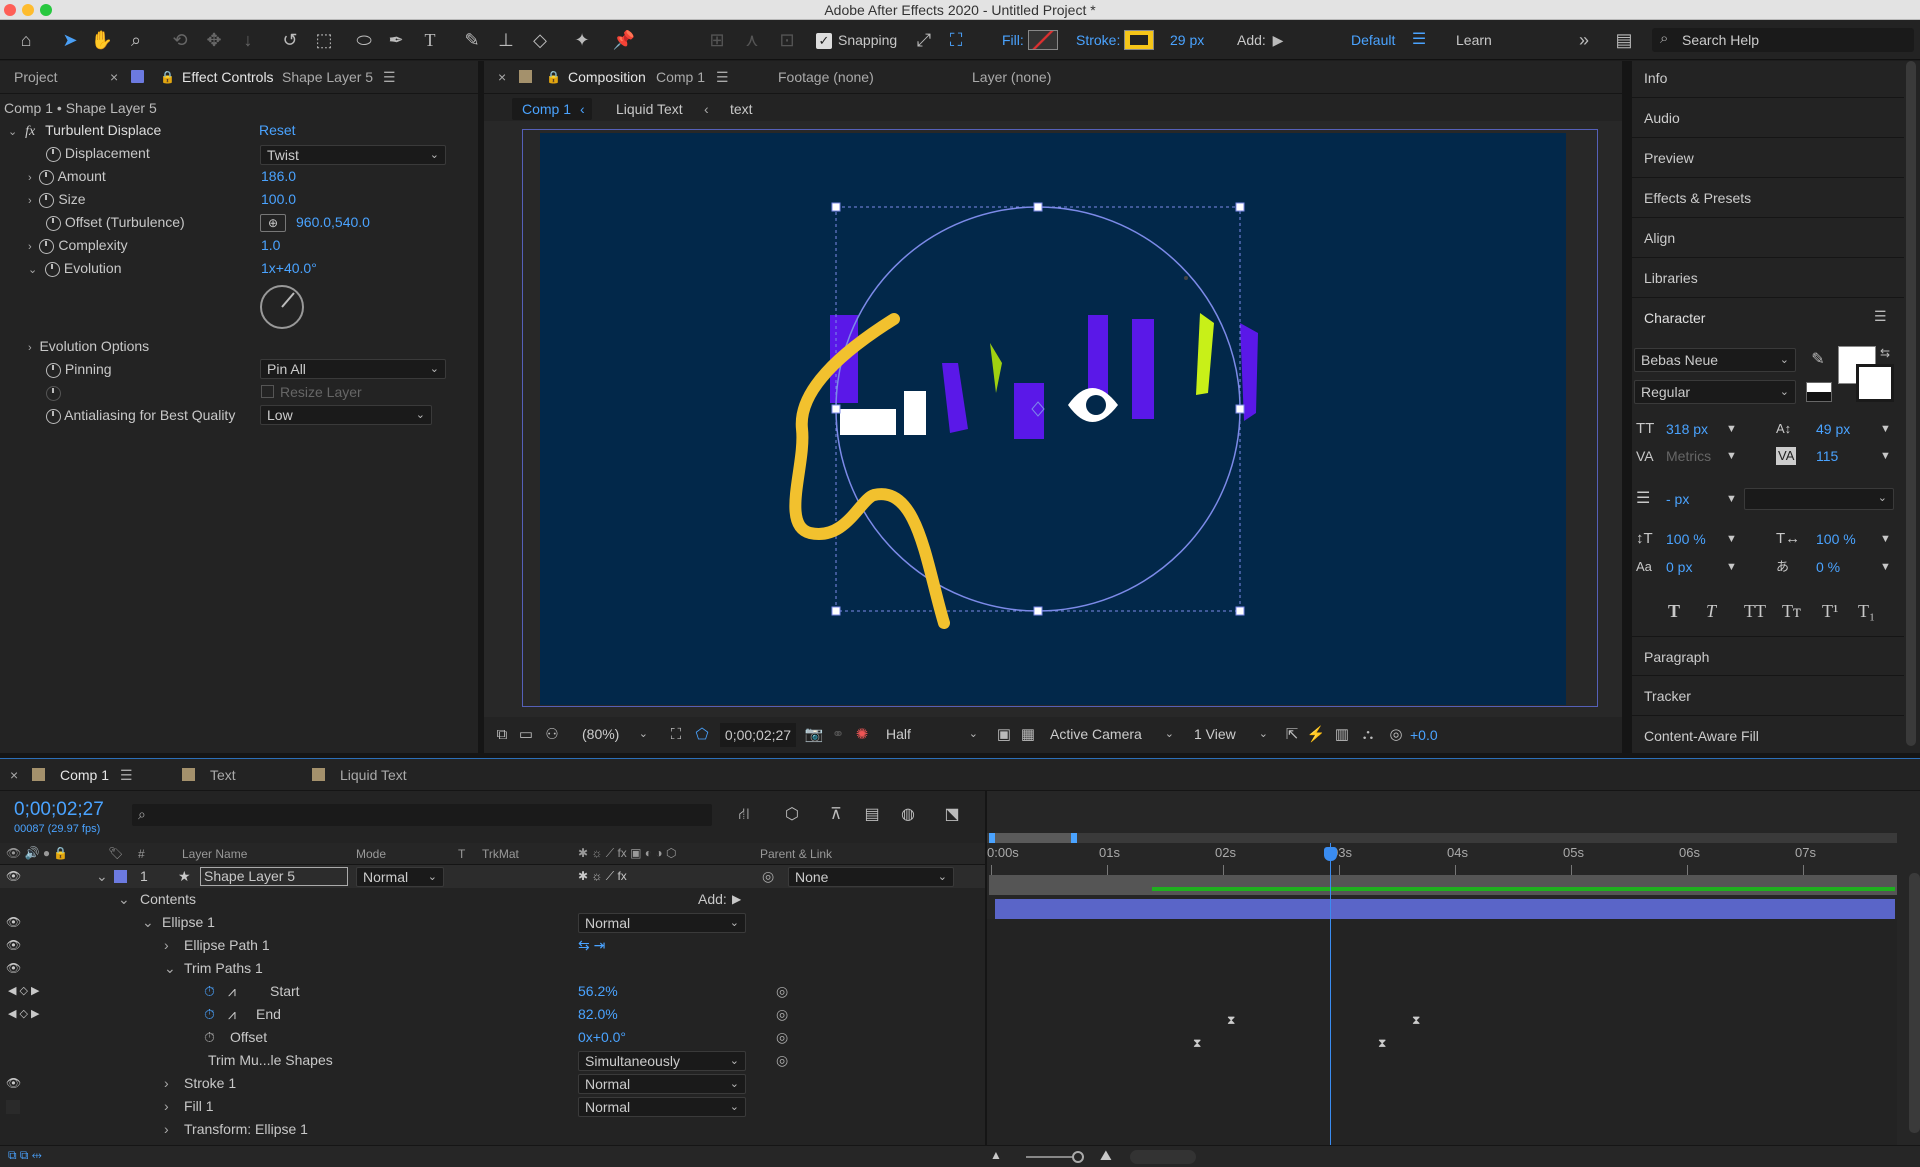  I want to click on comp-mini-flowchart-icon: ⛙, so click(744, 815).